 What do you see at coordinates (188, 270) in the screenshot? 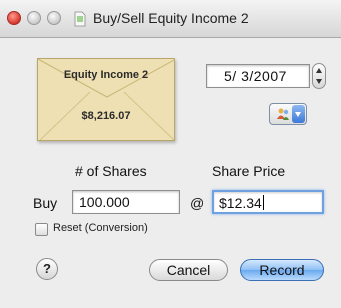
I see `cancel-button: Cancel` at bounding box center [188, 270].